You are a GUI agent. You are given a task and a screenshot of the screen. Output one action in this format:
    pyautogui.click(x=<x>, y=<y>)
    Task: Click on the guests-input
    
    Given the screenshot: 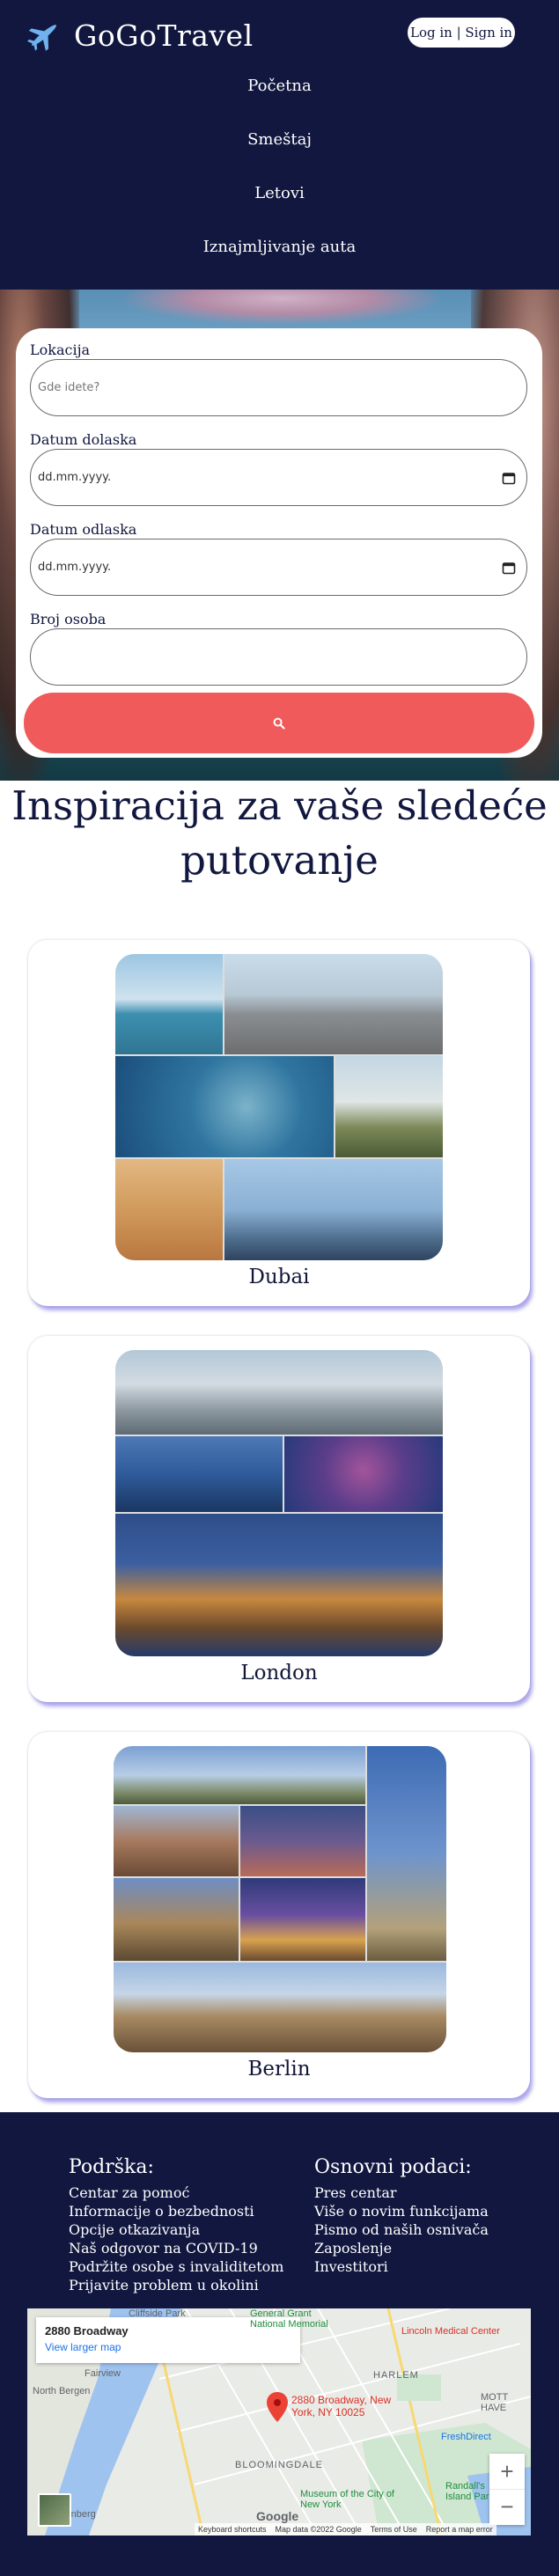 What is the action you would take?
    pyautogui.click(x=278, y=657)
    